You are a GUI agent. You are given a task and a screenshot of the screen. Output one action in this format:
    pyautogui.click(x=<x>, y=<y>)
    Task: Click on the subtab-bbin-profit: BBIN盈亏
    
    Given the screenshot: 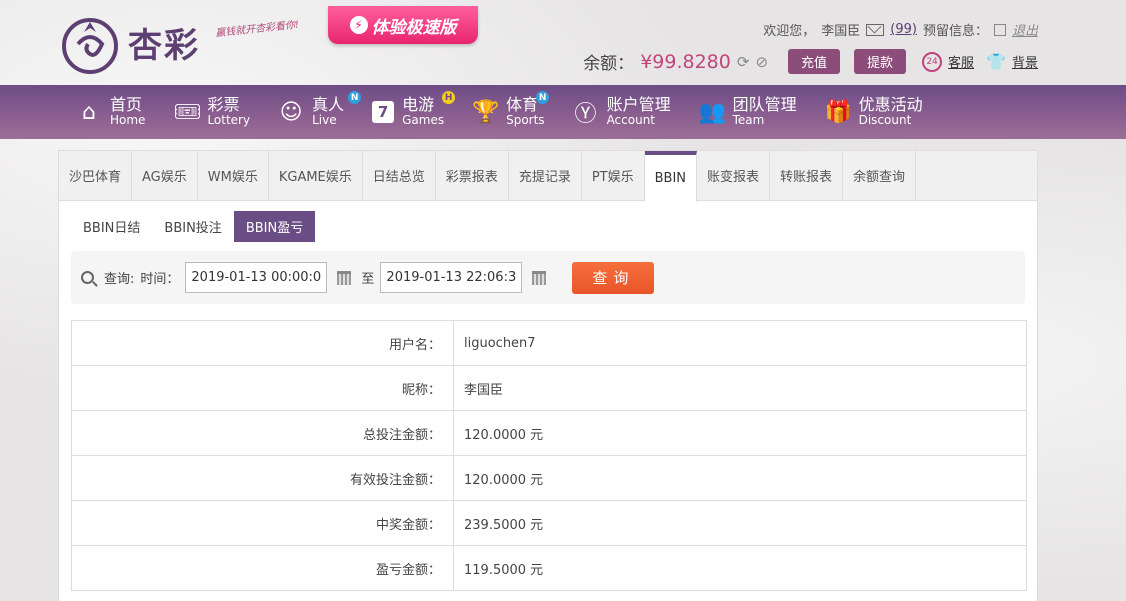 What is the action you would take?
    pyautogui.click(x=274, y=226)
    